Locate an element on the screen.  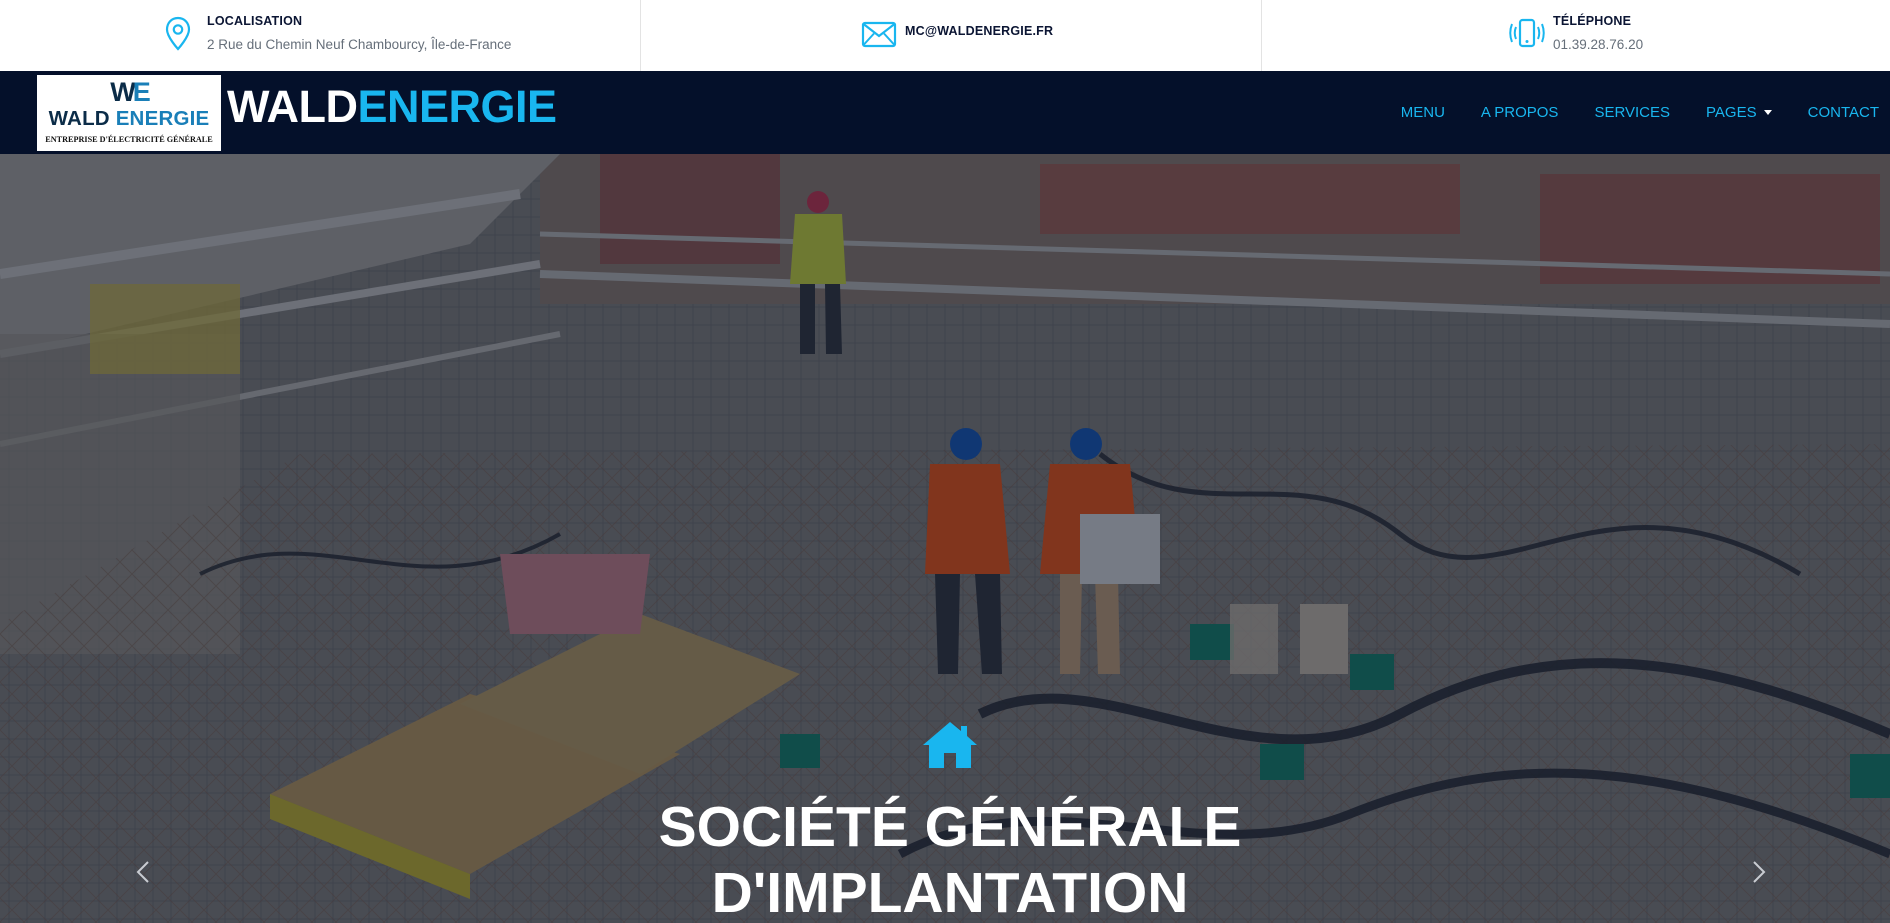
hero-title: SOCIÉTÉ GÉNÉRALE D'IMPLANTATION is located at coordinates (950, 858).